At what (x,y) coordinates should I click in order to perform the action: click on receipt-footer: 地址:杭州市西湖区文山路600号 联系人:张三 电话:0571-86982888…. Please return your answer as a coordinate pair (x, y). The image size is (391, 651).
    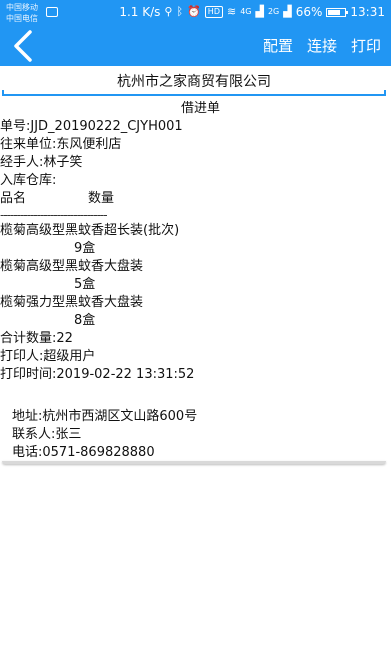
    Looking at the image, I should click on (104, 435).